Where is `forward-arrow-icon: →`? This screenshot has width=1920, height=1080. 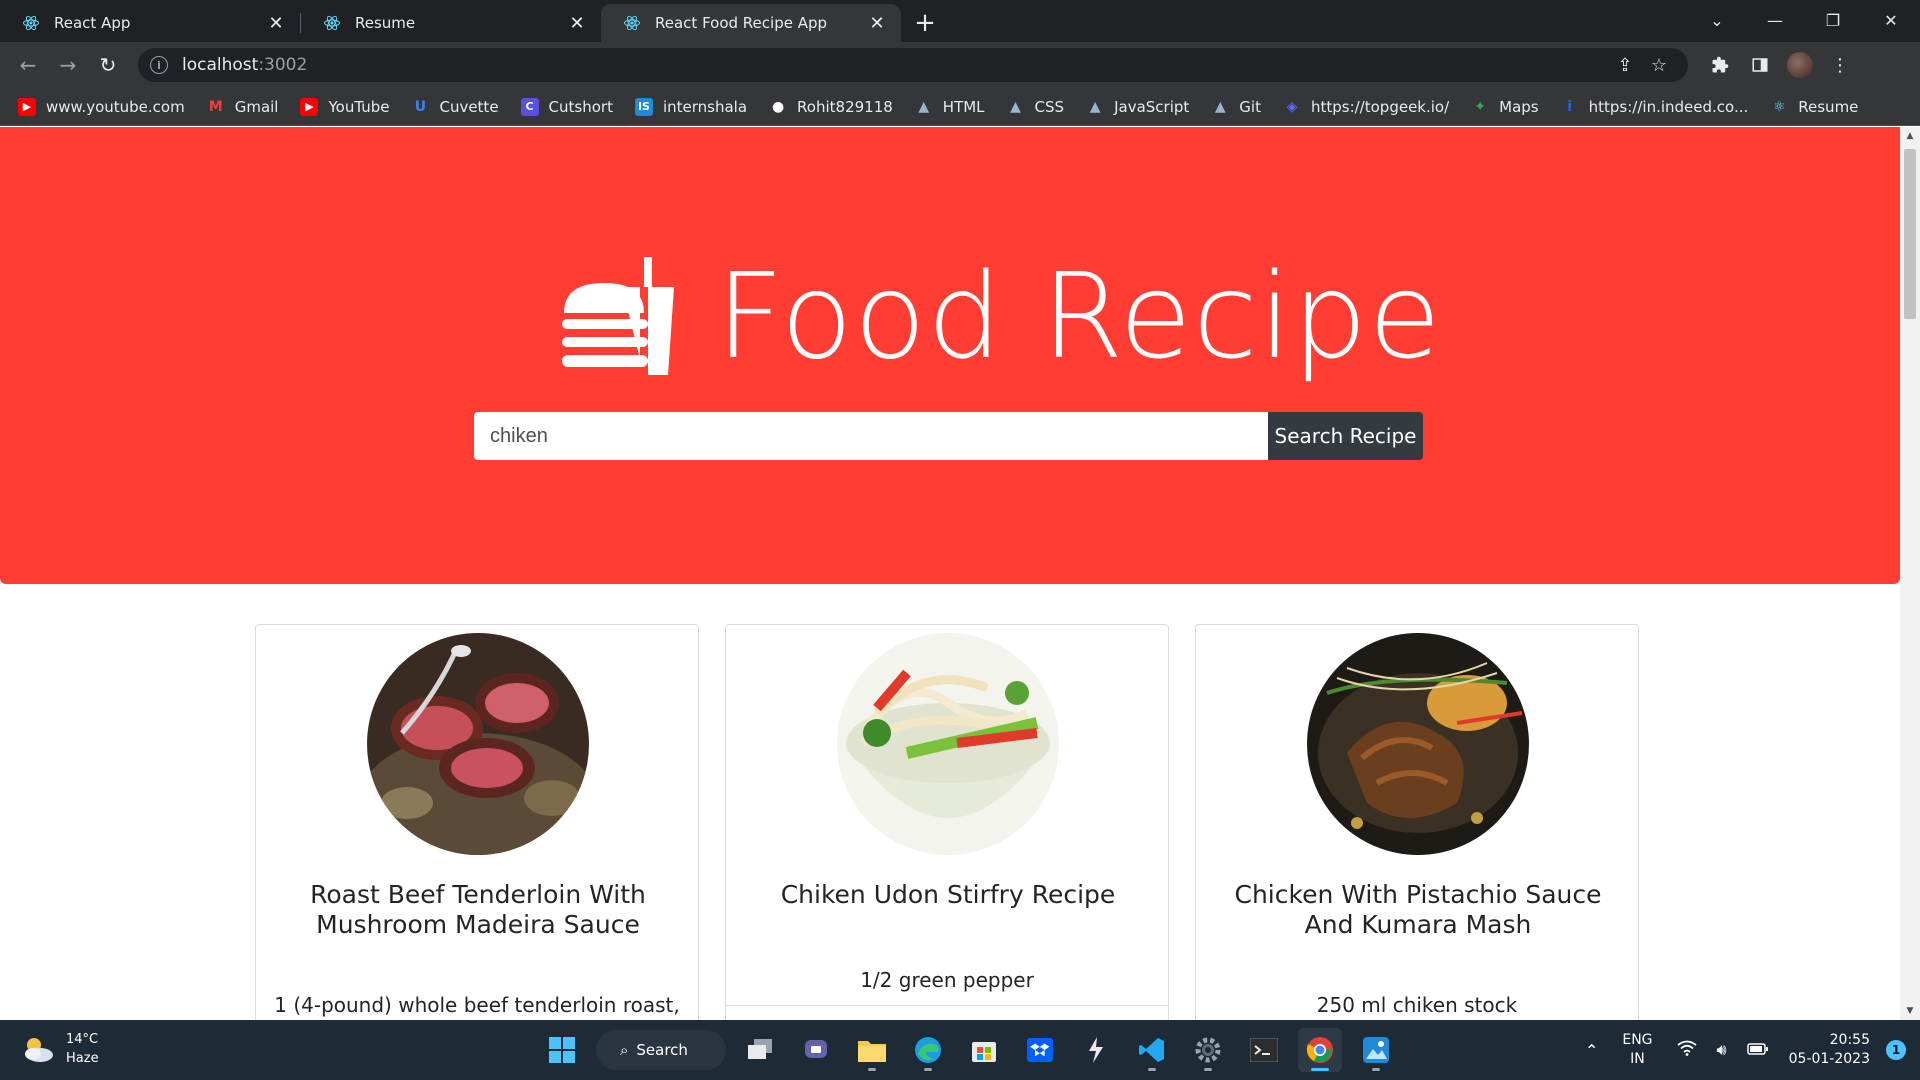 forward-arrow-icon: → is located at coordinates (68, 65).